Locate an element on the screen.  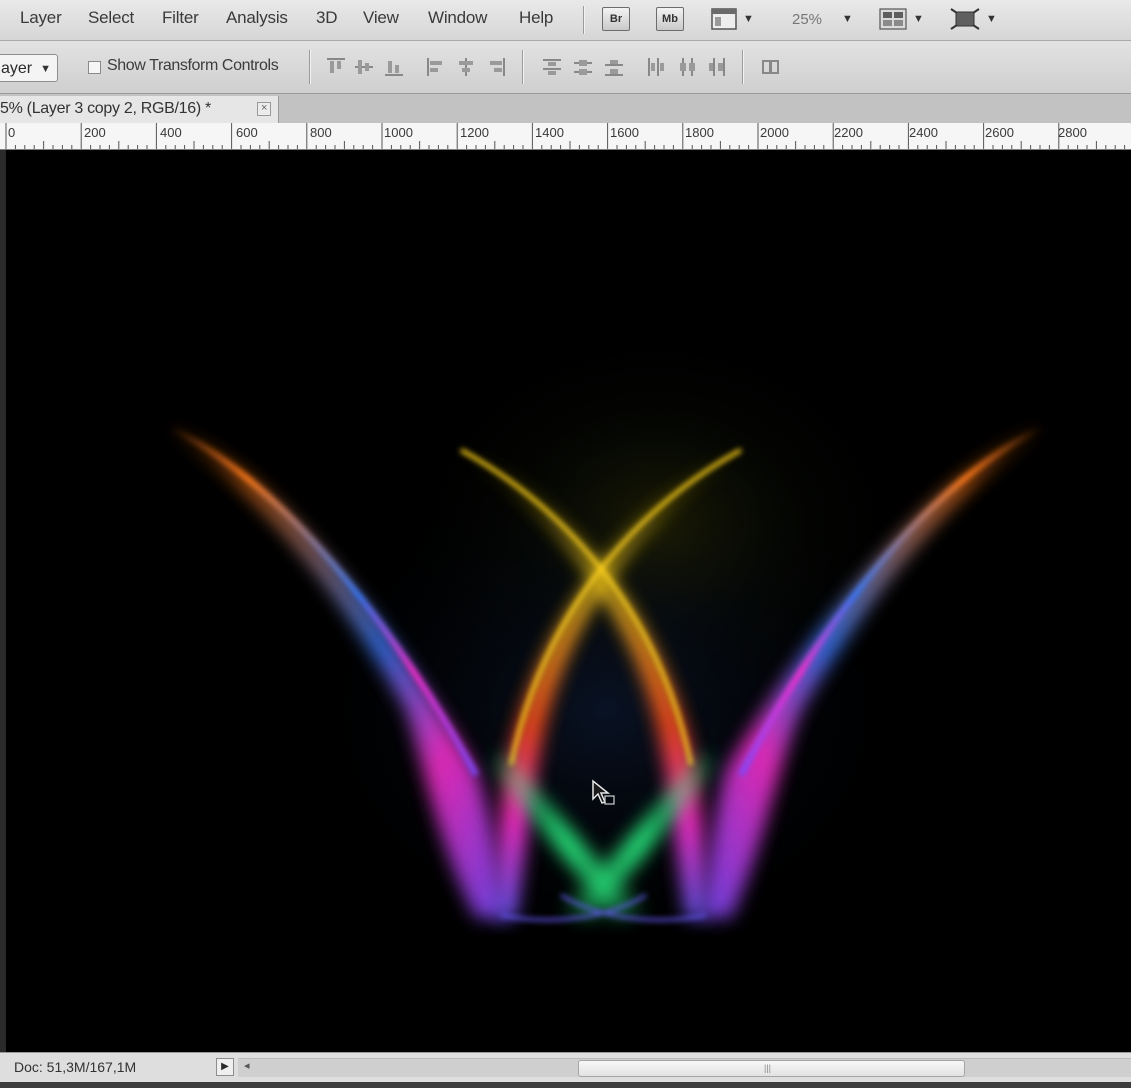
menu-view: View is located at coordinates (381, 18).